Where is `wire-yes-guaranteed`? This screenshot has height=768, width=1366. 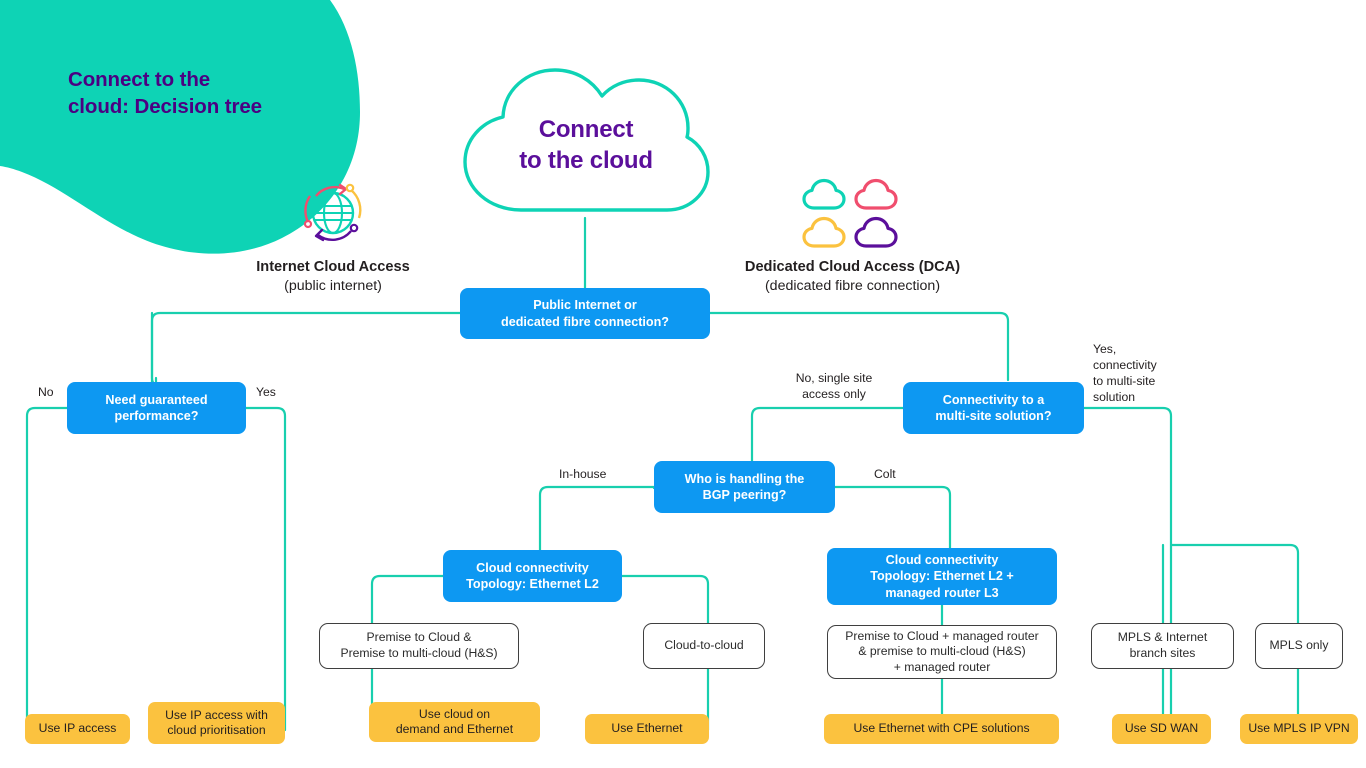
wire-yes-guaranteed is located at coordinates (265, 569).